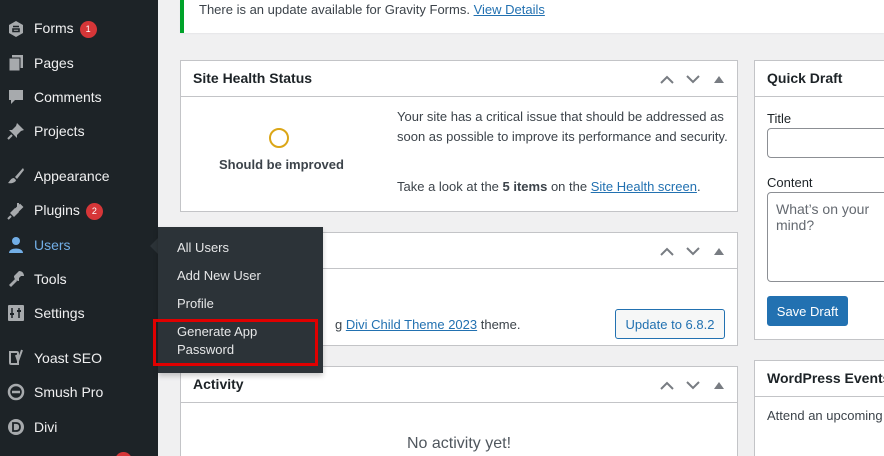 This screenshot has height=456, width=884. I want to click on activity-widget: Activity No activity yet!, so click(459, 411).